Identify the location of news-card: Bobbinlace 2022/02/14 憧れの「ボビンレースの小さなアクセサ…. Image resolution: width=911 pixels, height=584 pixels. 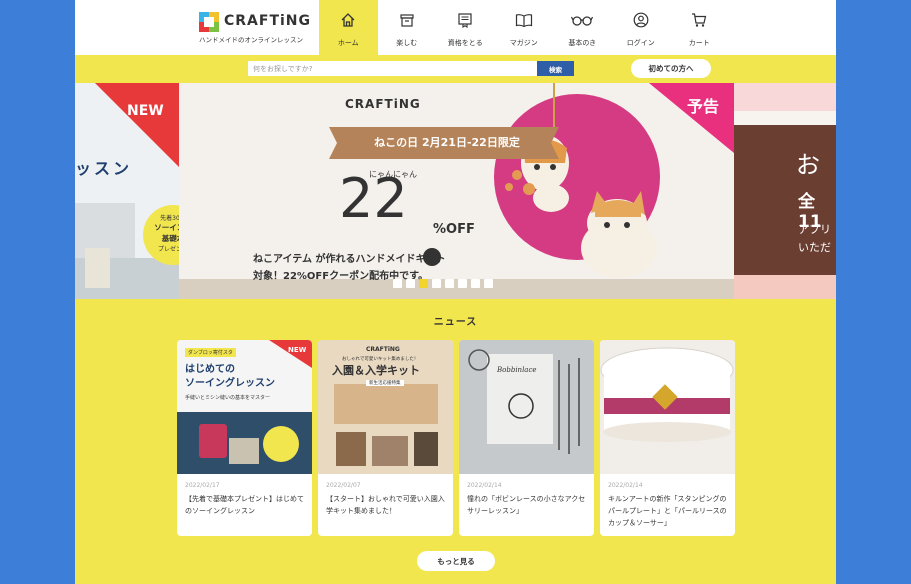
(526, 438).